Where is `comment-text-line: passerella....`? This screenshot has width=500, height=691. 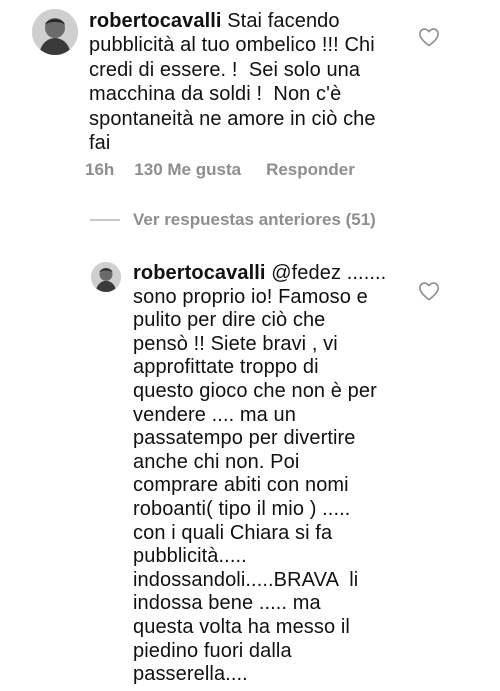 comment-text-line: passerella.... is located at coordinates (190, 674).